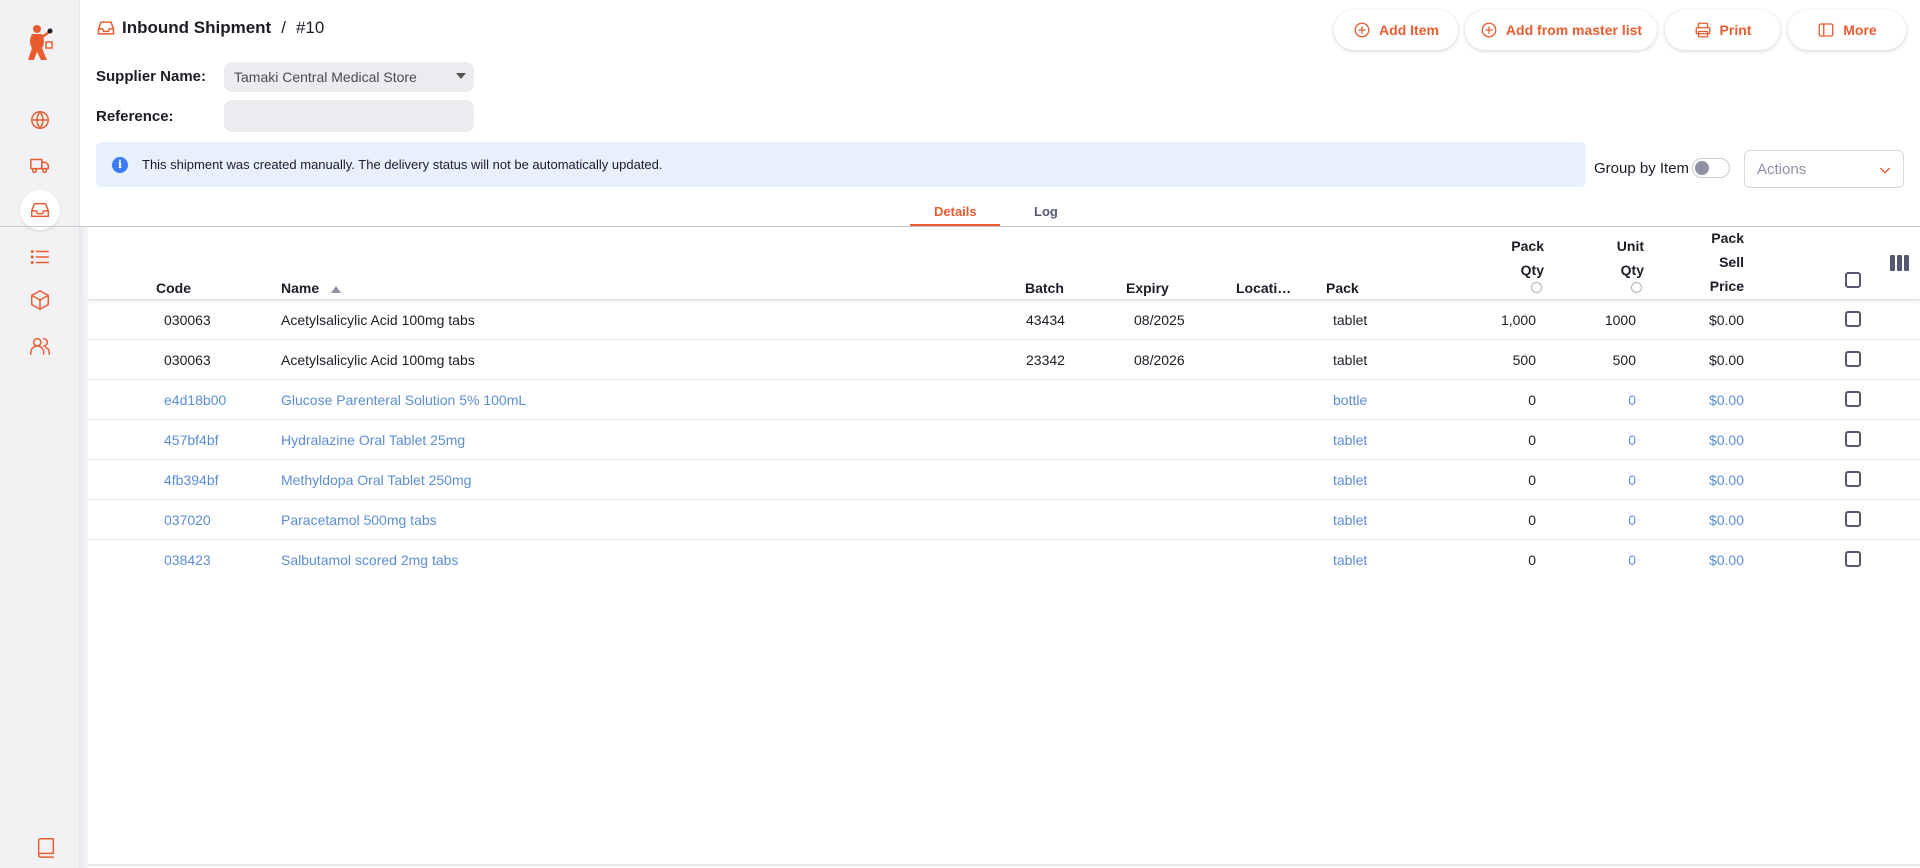  Describe the element at coordinates (173, 288) in the screenshot. I see `col-header-code: Code` at that location.